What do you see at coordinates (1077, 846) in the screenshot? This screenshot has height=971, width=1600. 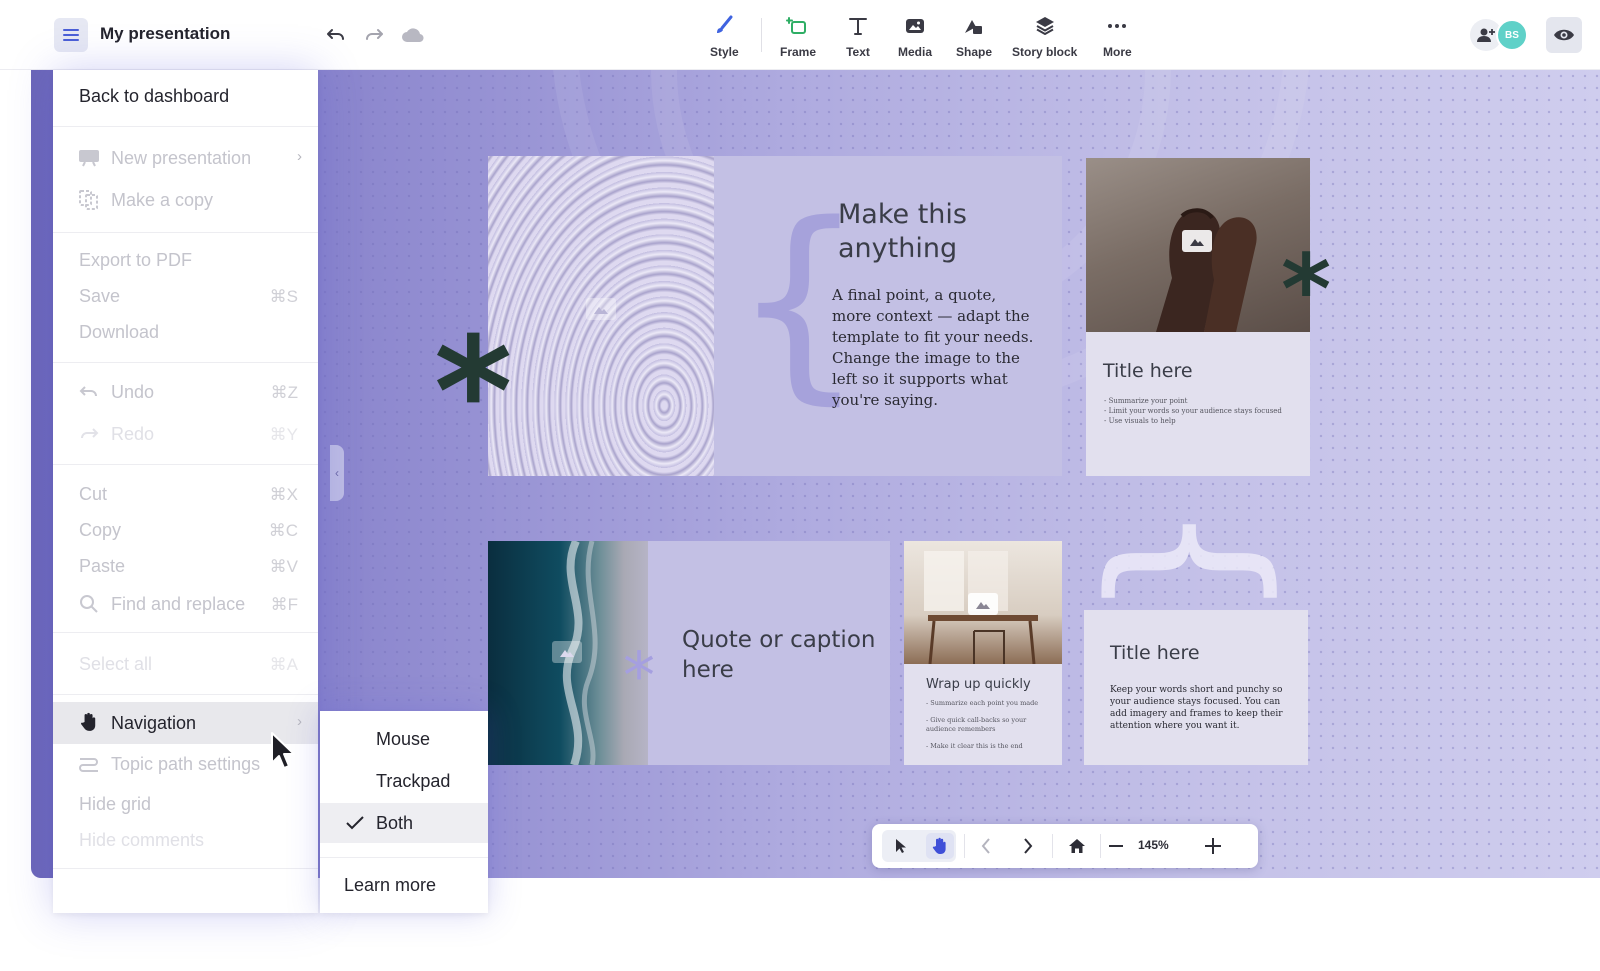 I see `home-button` at bounding box center [1077, 846].